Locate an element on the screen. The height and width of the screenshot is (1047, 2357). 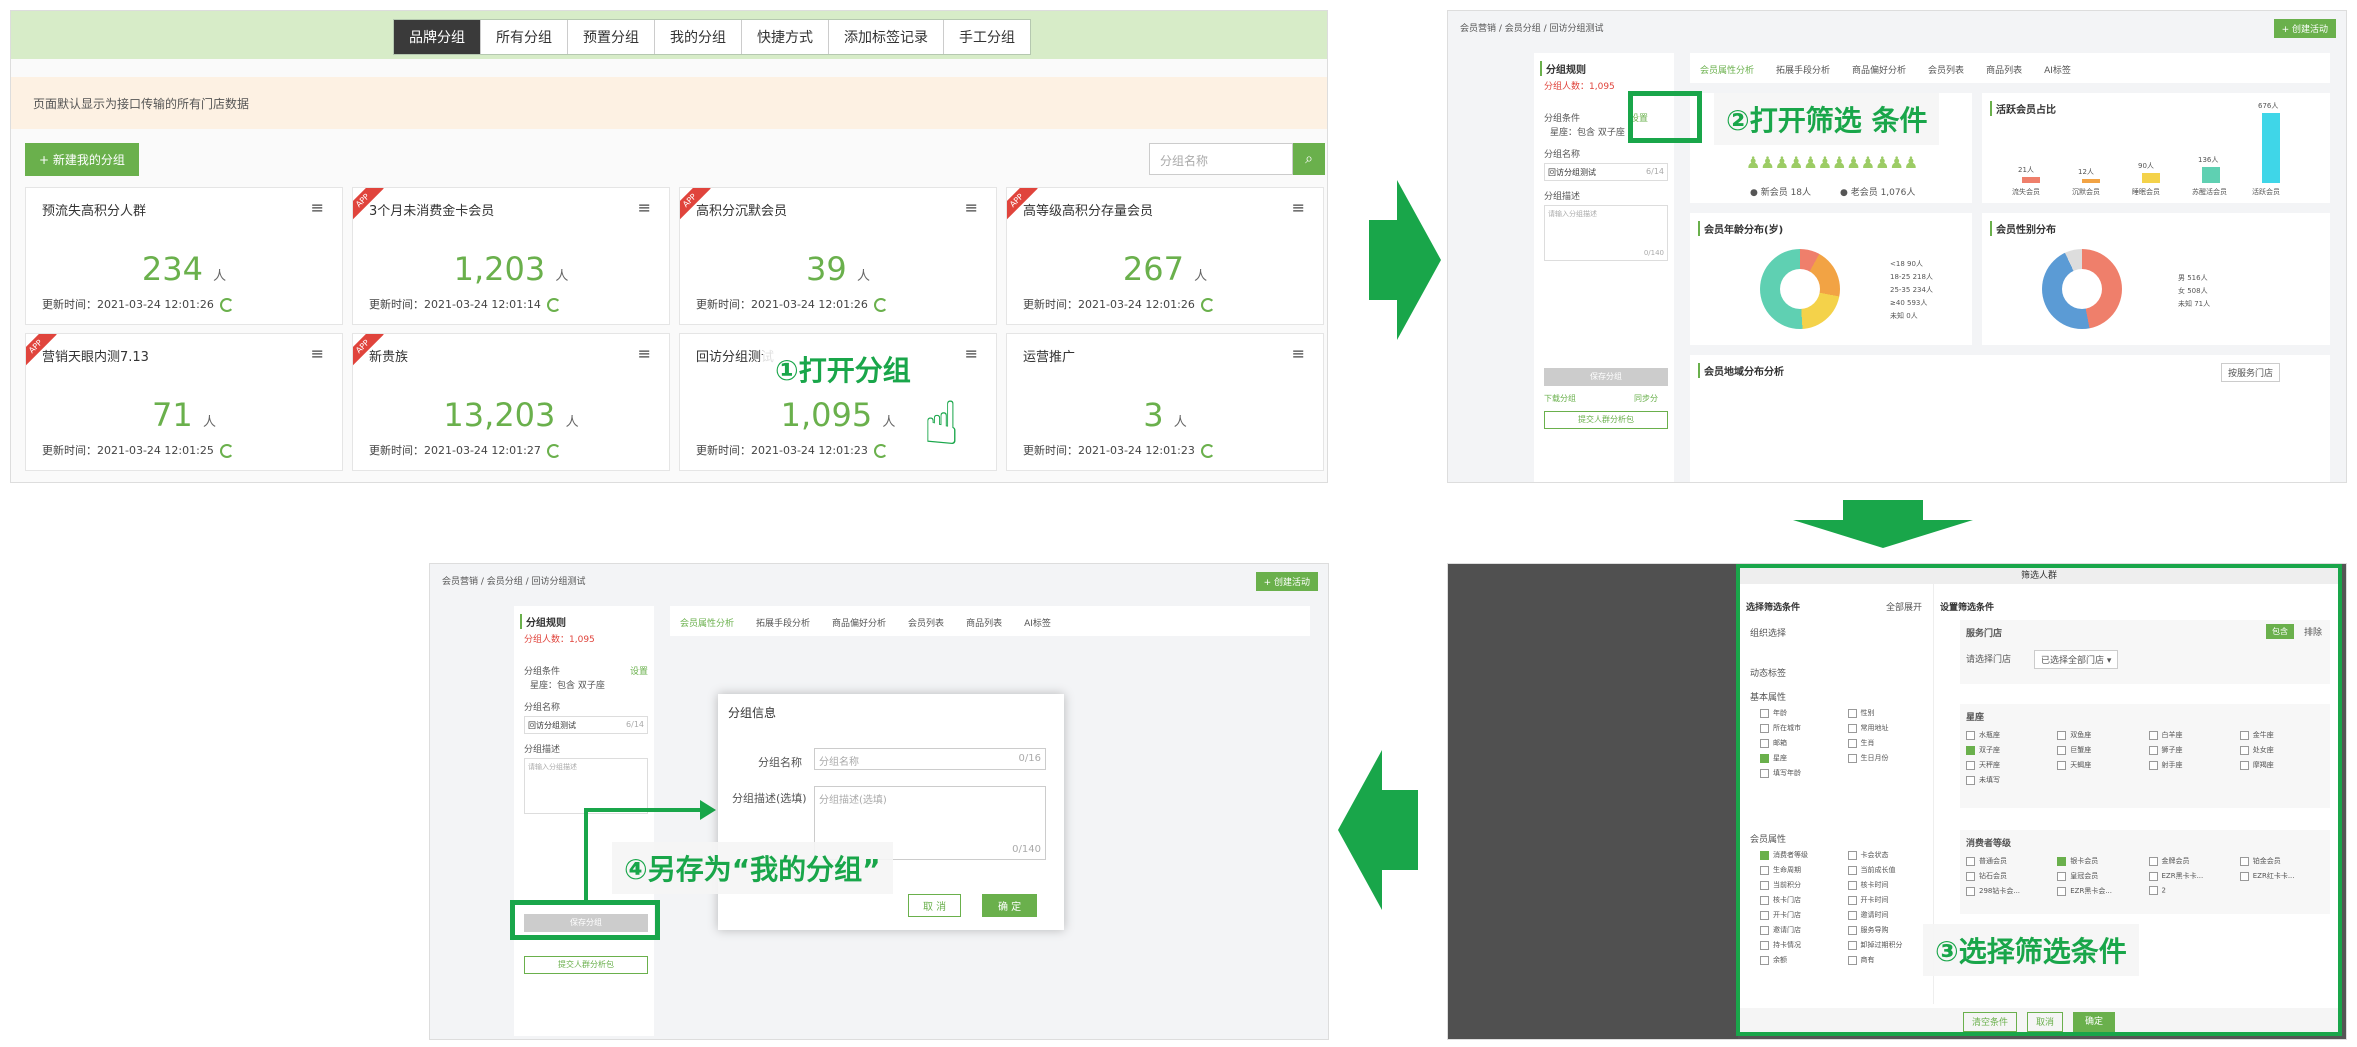
store-include-button: 包含 is located at coordinates (2280, 631).